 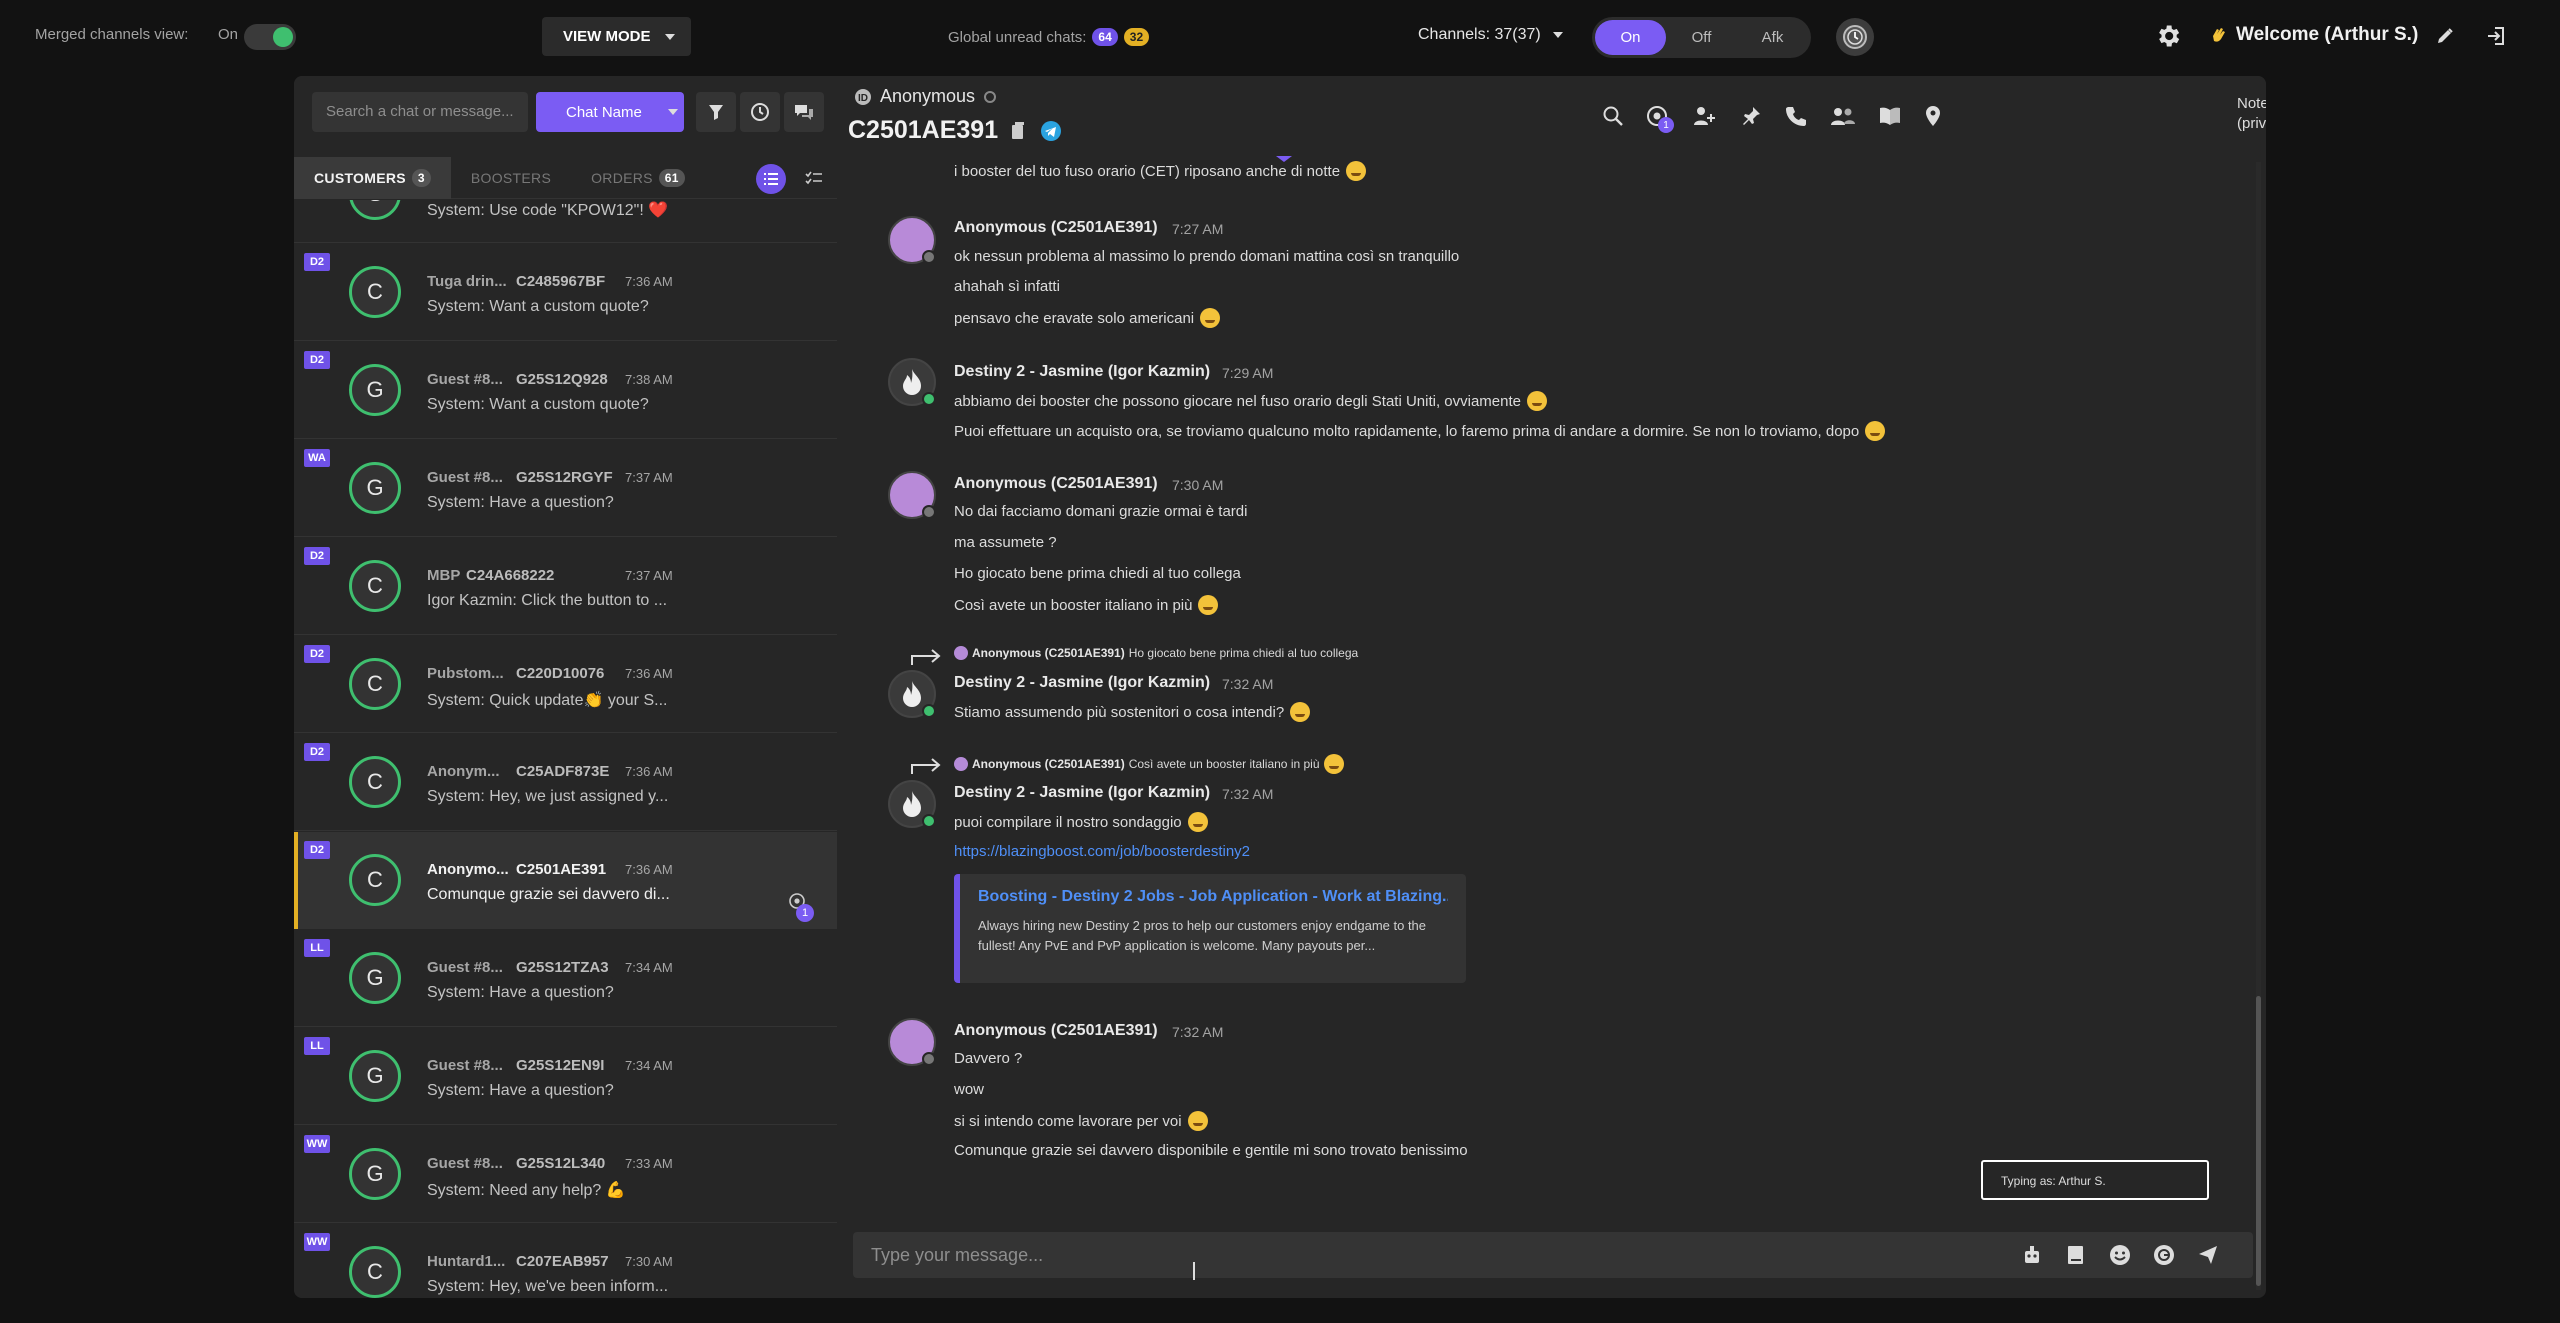 I want to click on message-time: 7:32 AM, so click(x=1248, y=794).